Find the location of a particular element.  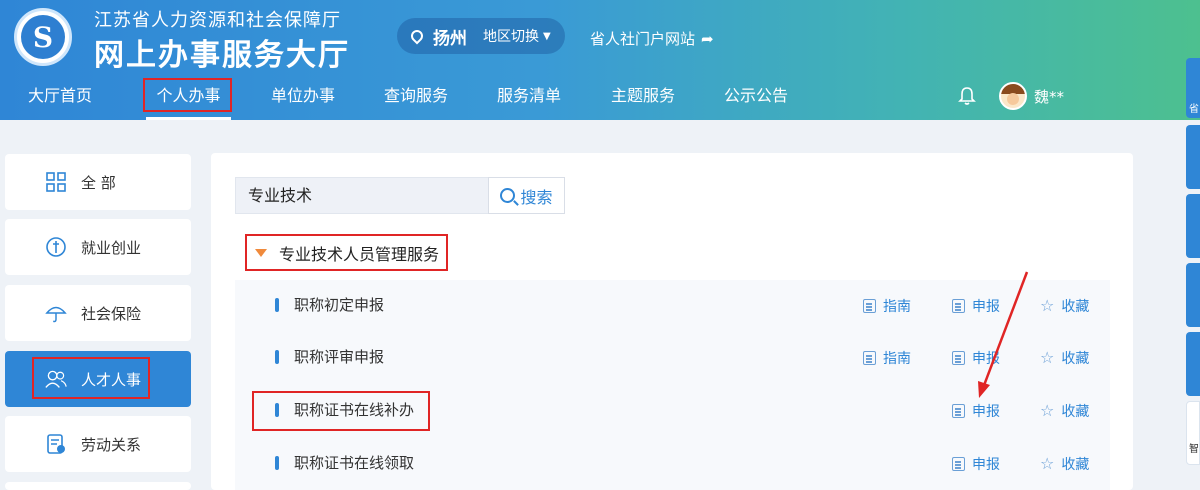

document-icon is located at coordinates (56, 444).